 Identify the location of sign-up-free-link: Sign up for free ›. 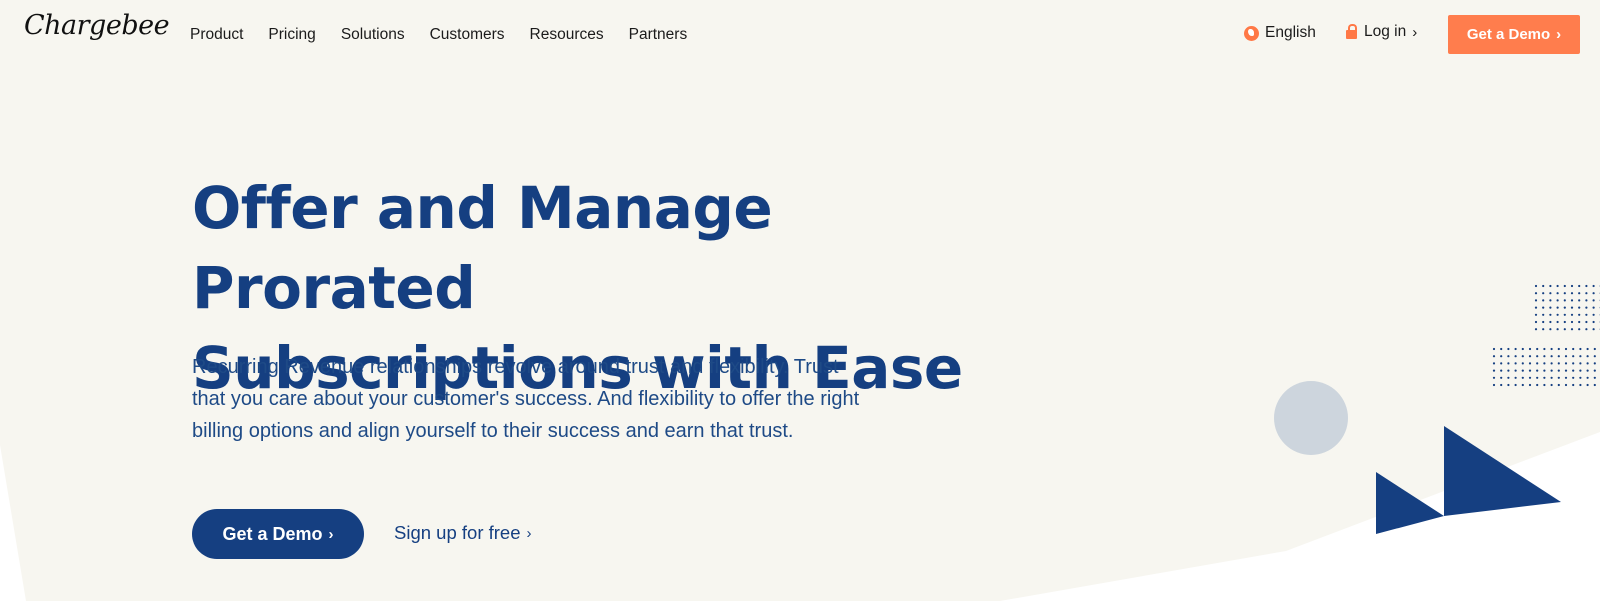
(463, 533).